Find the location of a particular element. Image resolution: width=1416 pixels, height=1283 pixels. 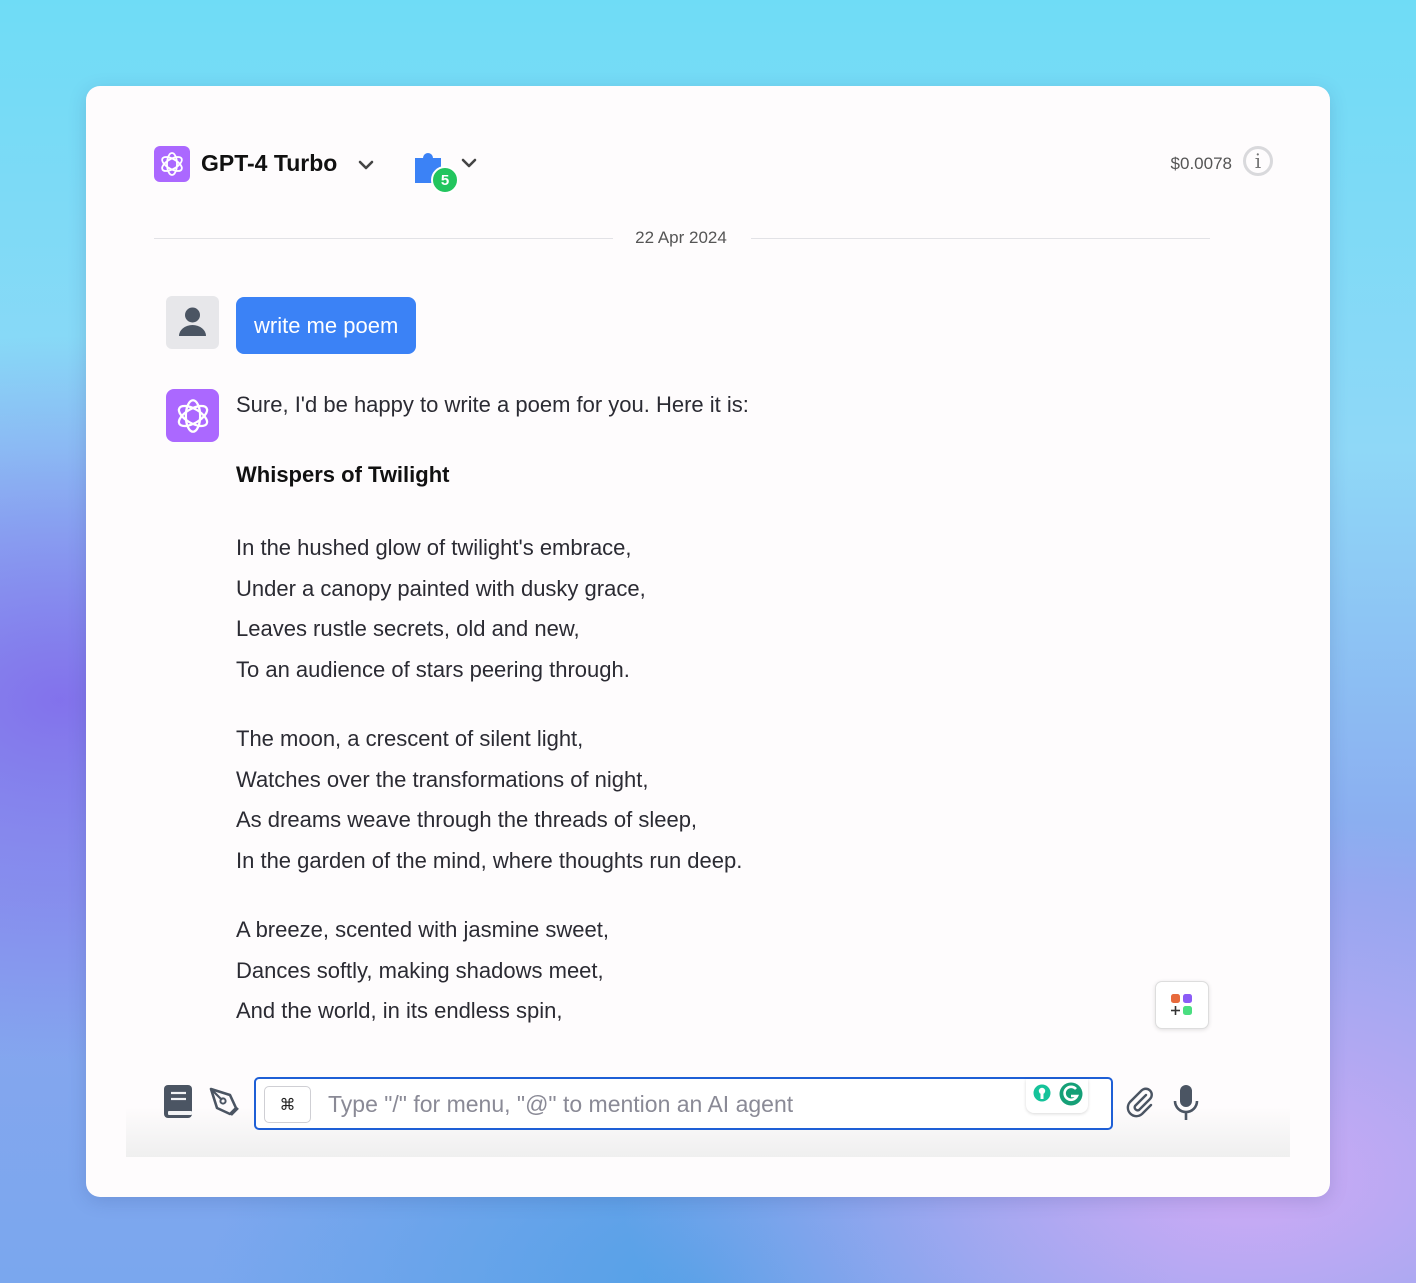

poem-title: Whispers of Twilight is located at coordinates (343, 474).